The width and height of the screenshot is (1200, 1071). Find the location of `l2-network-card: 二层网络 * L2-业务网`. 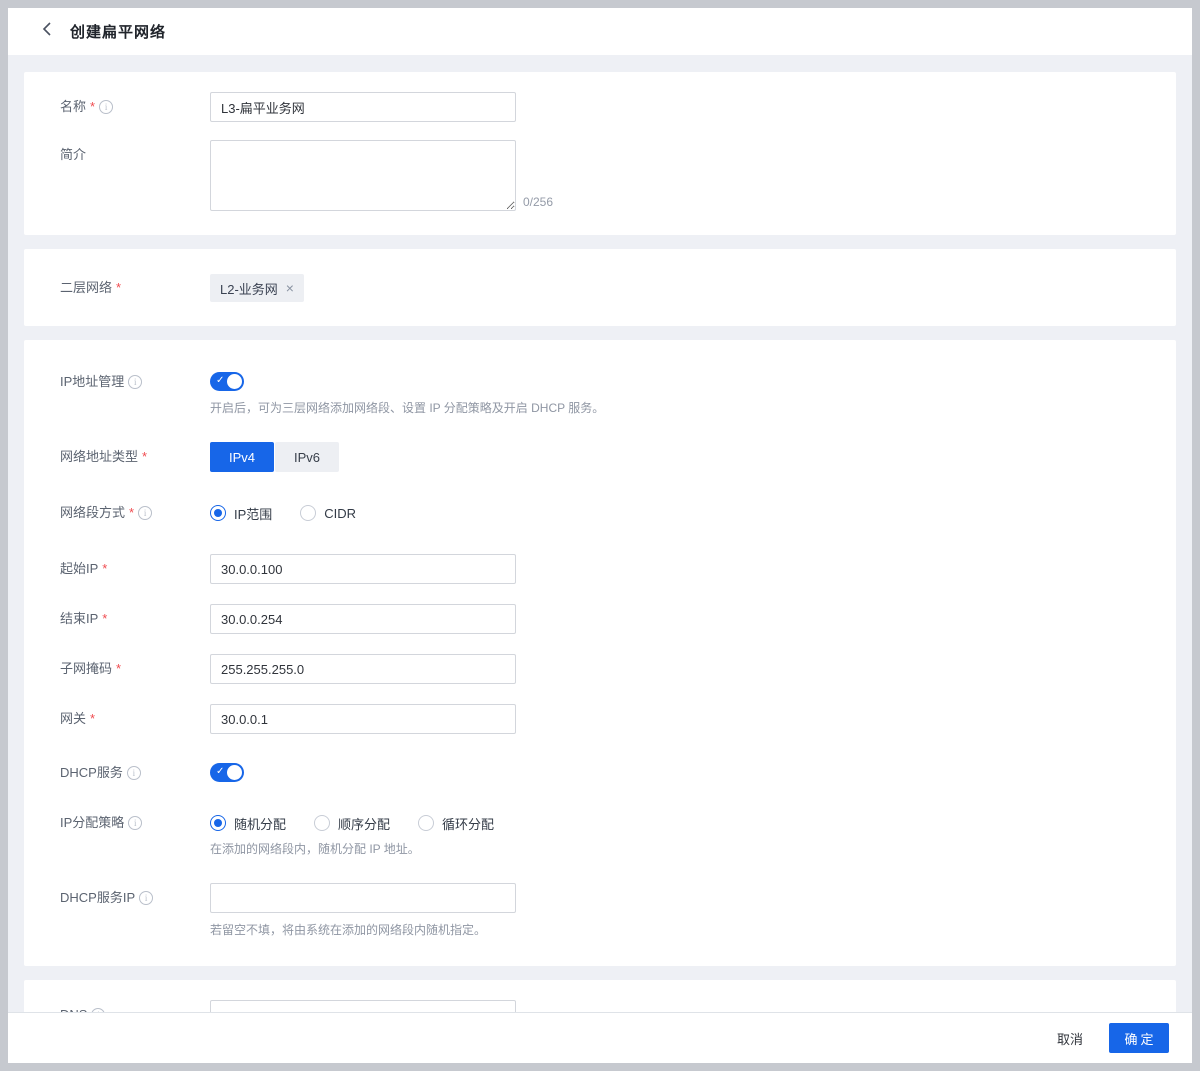

l2-network-card: 二层网络 * L2-业务网 is located at coordinates (600, 287).